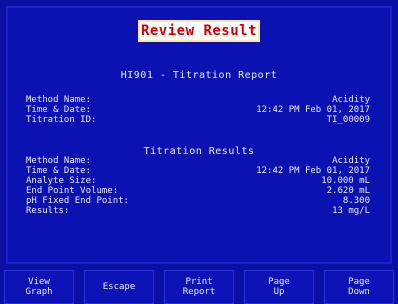 Image resolution: width=398 pixels, height=304 pixels. What do you see at coordinates (359, 292) in the screenshot?
I see `softkey-label-line2: Down` at bounding box center [359, 292].